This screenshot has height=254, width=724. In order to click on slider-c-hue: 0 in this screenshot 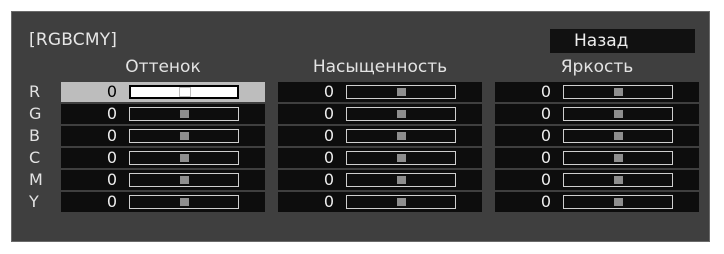, I will do `click(163, 158)`.